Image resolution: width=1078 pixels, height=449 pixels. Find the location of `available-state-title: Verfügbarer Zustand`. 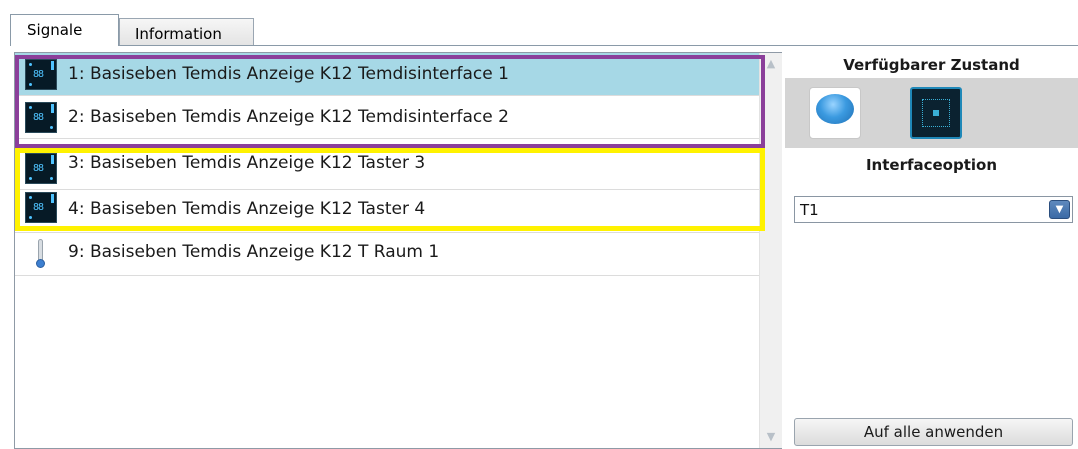

available-state-title: Verfügbarer Zustand is located at coordinates (931, 65).